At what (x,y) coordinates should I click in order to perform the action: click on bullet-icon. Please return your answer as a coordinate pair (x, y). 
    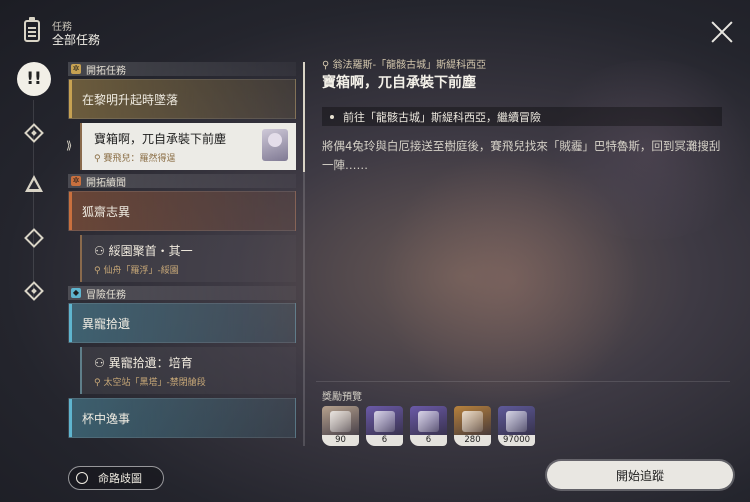
    Looking at the image, I should click on (332, 116).